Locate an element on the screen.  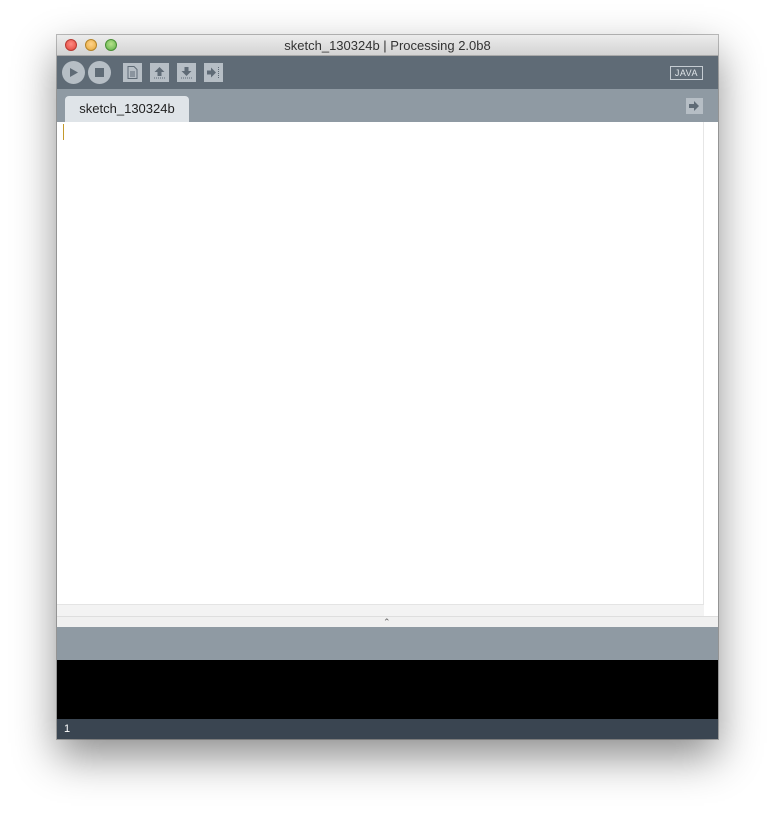
stop-icon is located at coordinates (99, 72).